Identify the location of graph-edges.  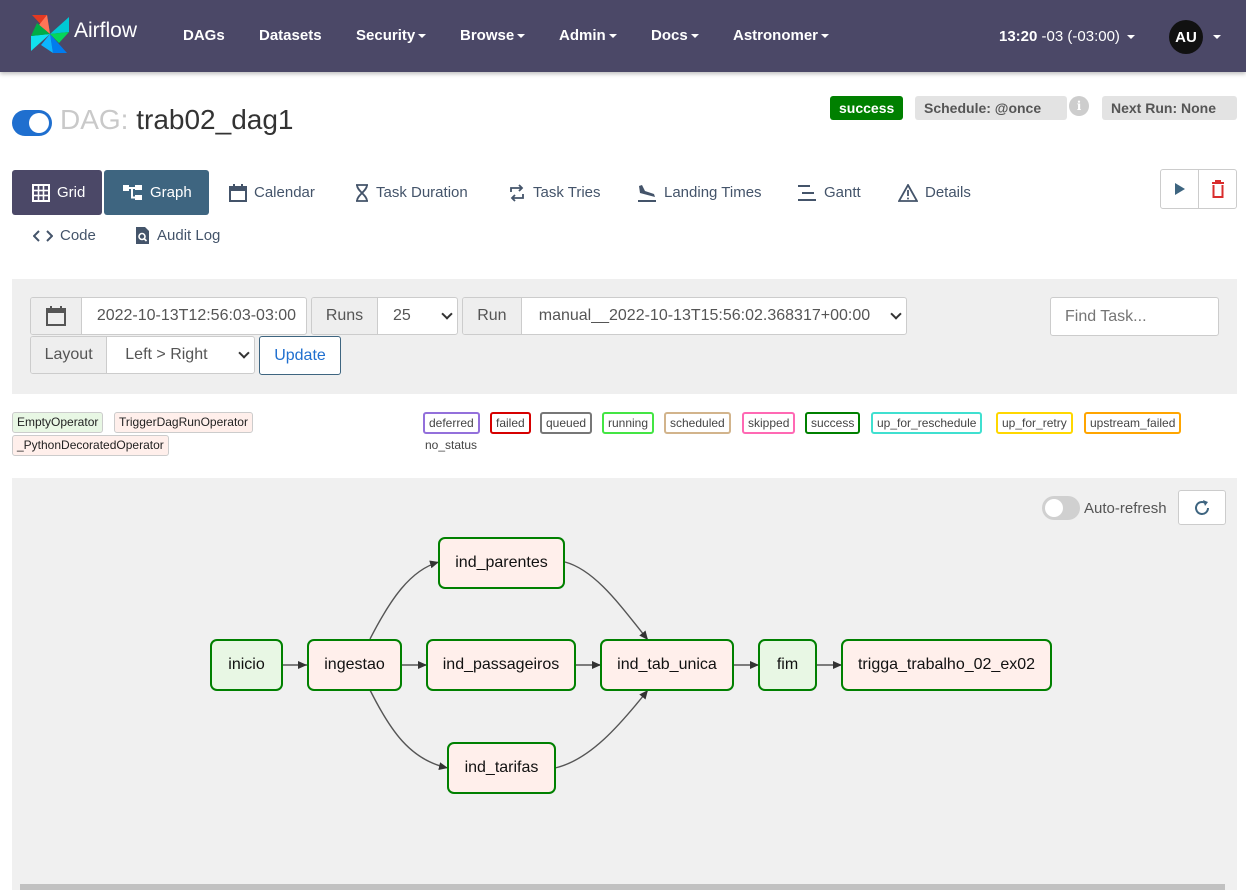
(562, 665).